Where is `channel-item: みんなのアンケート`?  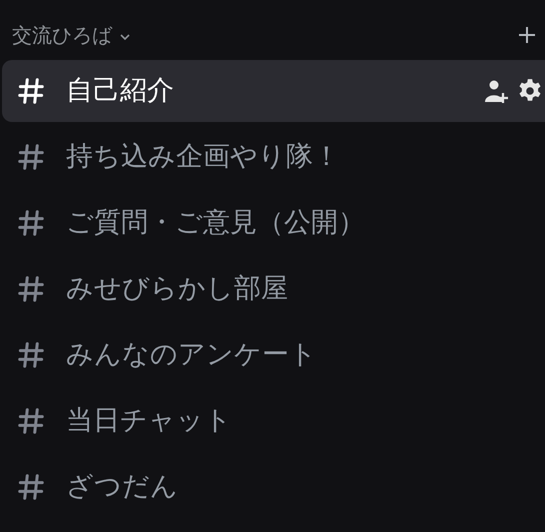
channel-item: みんなのアンケート is located at coordinates (273, 355).